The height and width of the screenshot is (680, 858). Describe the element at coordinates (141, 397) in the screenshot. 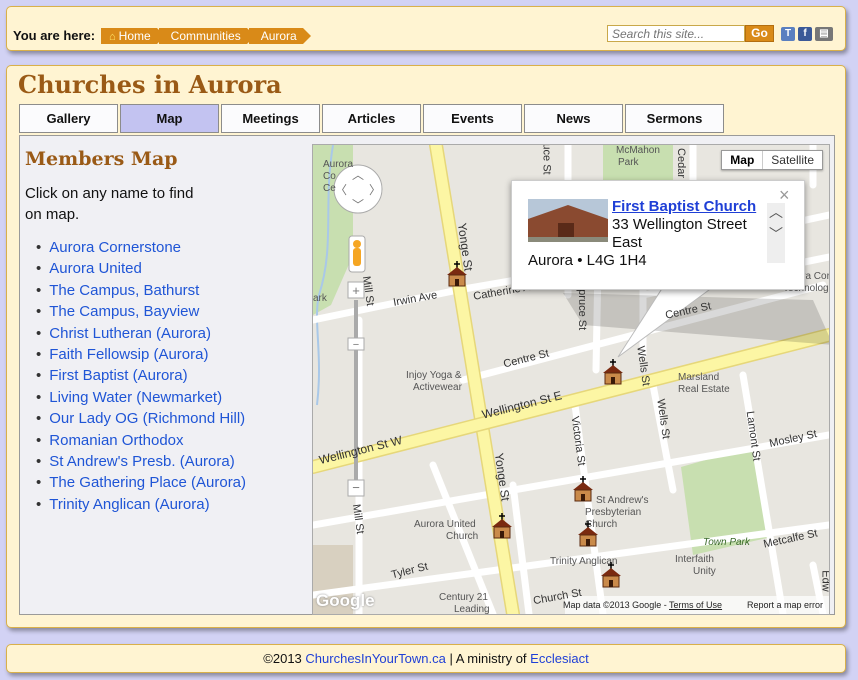

I see `church-link-living-water: Living Water (Newmarket)` at that location.